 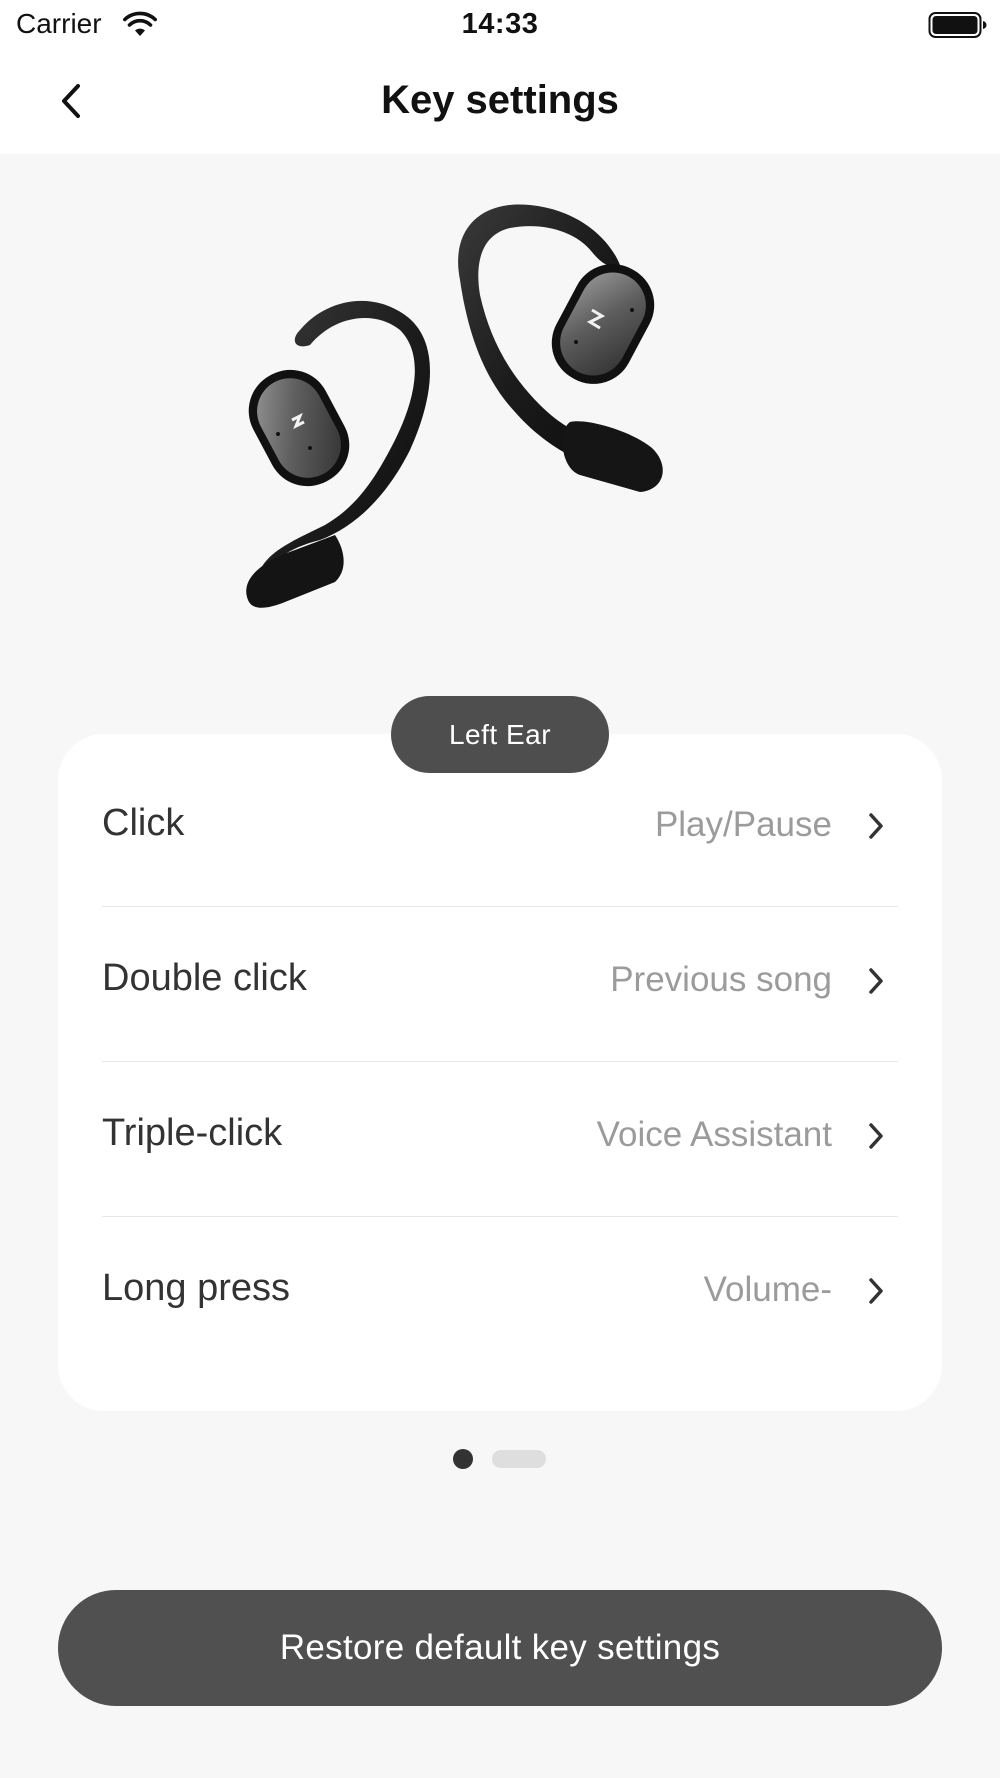 What do you see at coordinates (500, 1294) in the screenshot?
I see `setting-row-long-press: Long press Volume-` at bounding box center [500, 1294].